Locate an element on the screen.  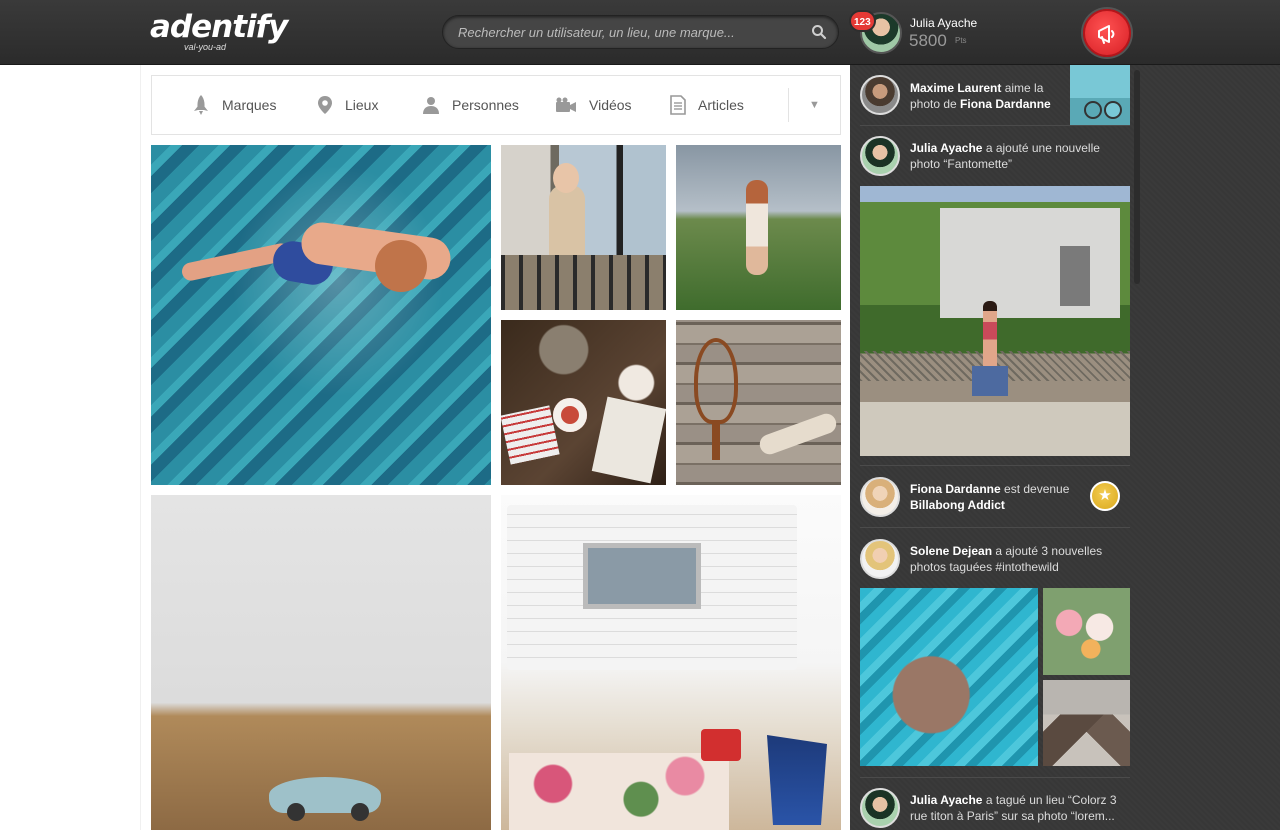
logo-tagline: val-you-ad is located at coordinates (205, 47).